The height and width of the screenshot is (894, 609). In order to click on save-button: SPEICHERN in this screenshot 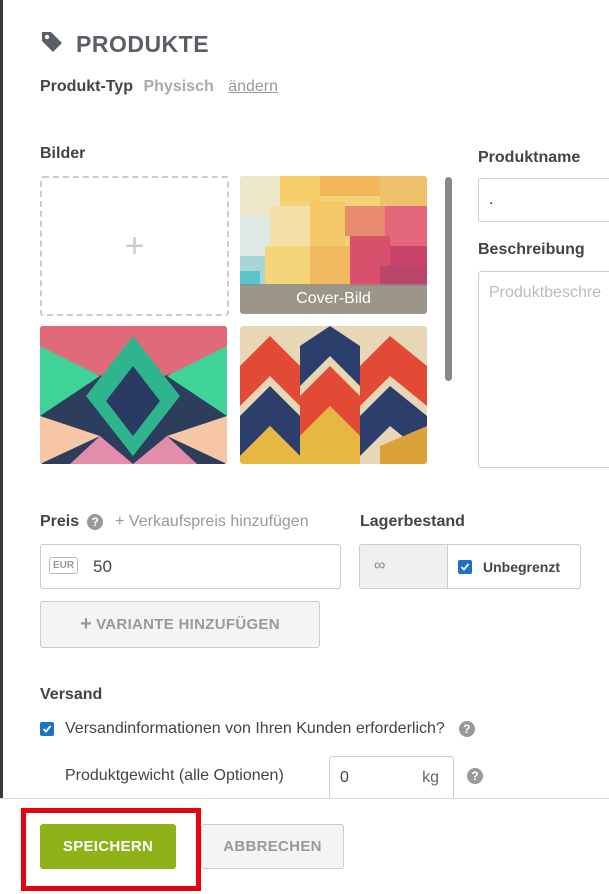, I will do `click(108, 846)`.